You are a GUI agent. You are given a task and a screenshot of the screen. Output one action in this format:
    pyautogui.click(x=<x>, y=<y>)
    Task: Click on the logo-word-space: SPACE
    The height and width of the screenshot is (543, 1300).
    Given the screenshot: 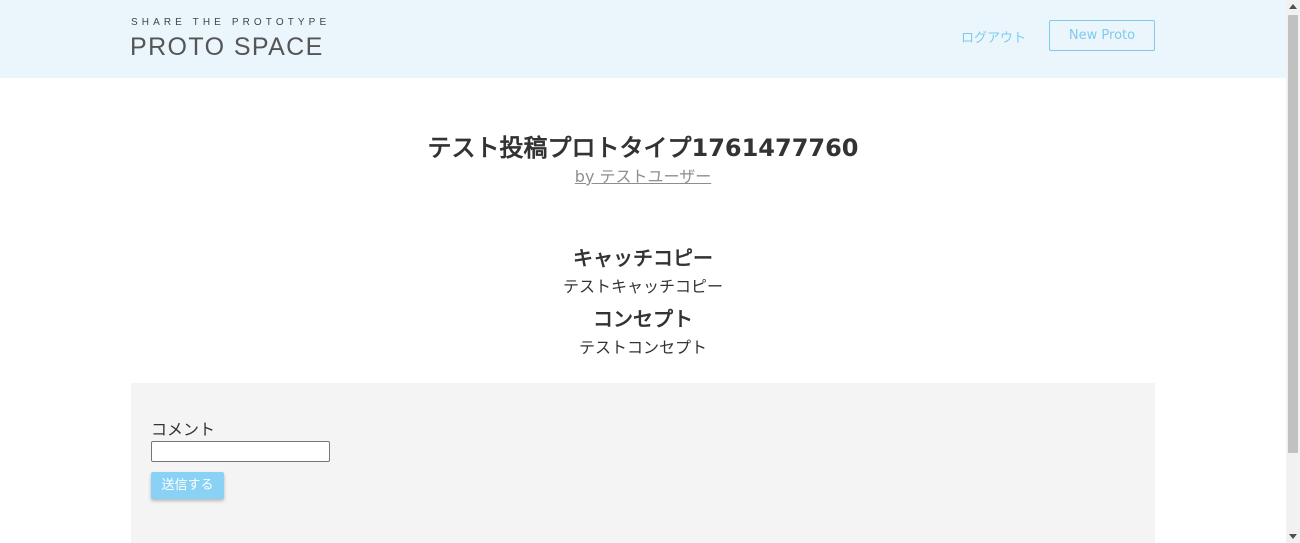 What is the action you would take?
    pyautogui.click(x=278, y=47)
    